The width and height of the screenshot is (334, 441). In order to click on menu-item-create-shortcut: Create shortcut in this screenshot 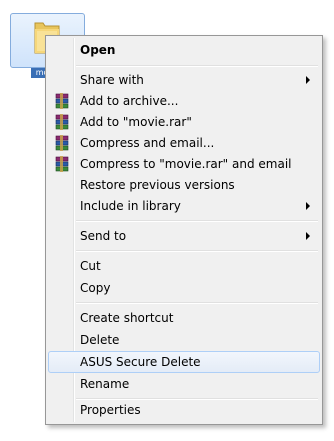, I will do `click(184, 318)`.